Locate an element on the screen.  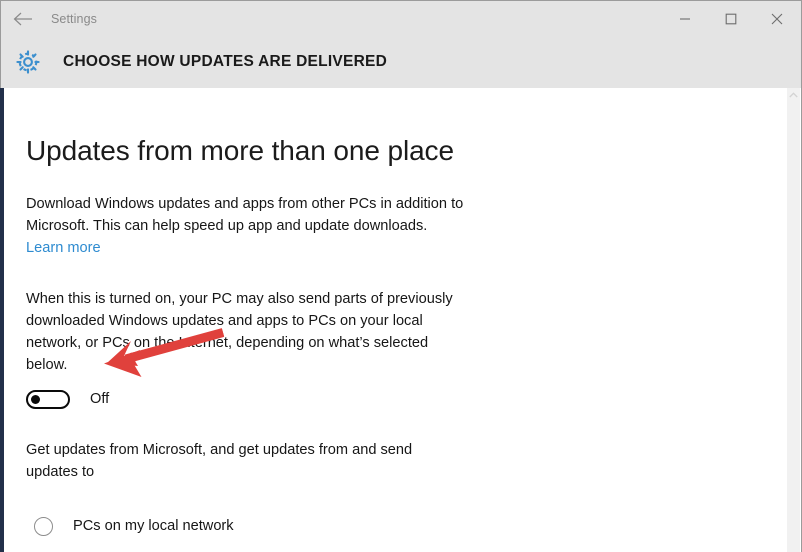
maximize-button is located at coordinates (731, 19).